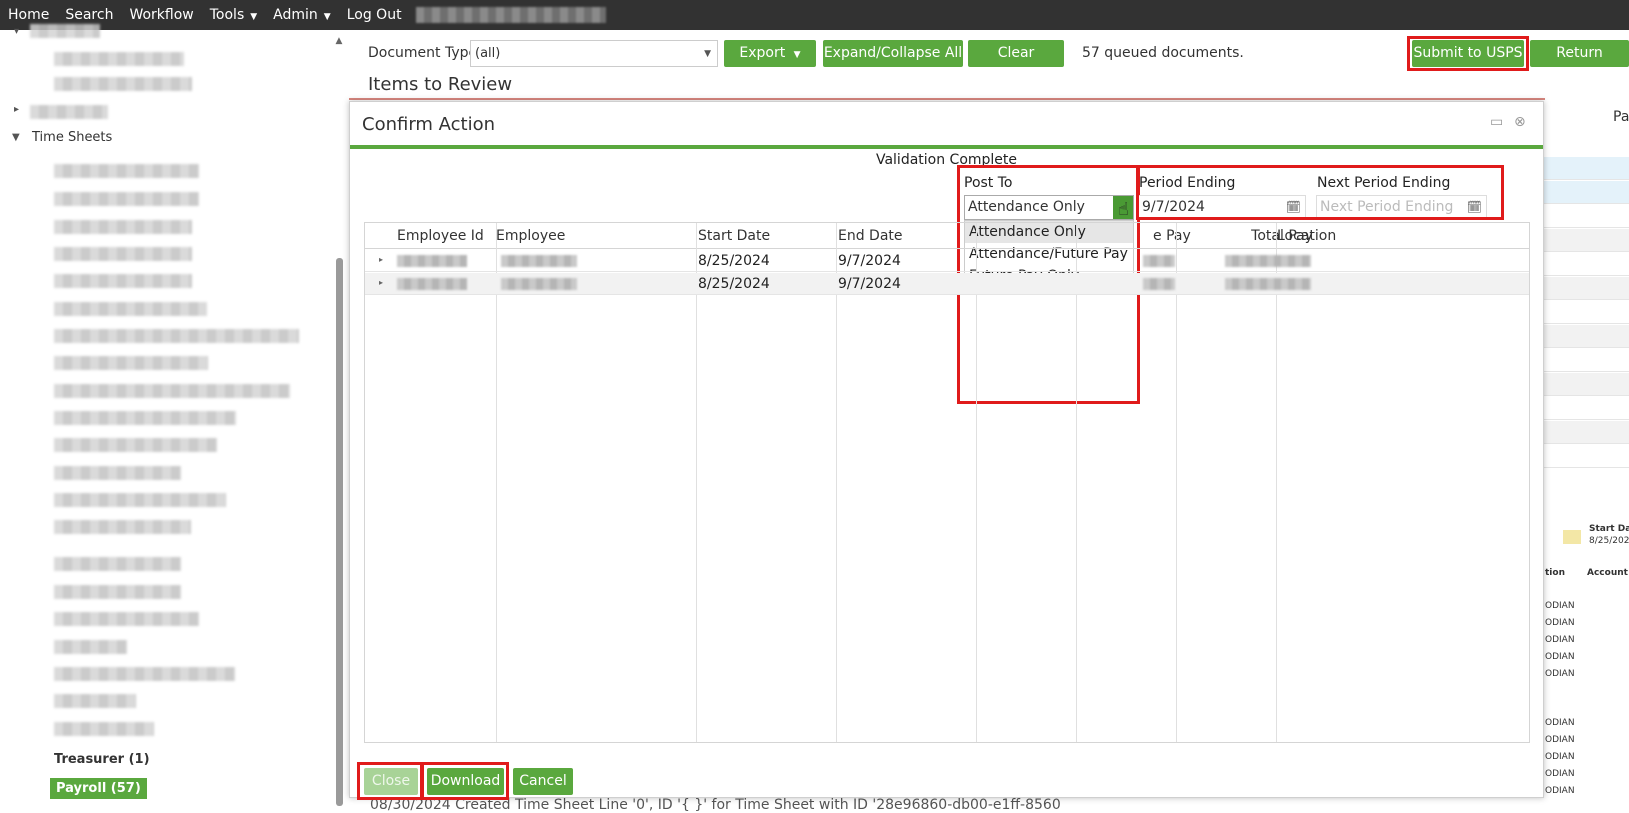 The image size is (1629, 813). What do you see at coordinates (16, 137) in the screenshot?
I see `tree-collapse-icon: ▼` at bounding box center [16, 137].